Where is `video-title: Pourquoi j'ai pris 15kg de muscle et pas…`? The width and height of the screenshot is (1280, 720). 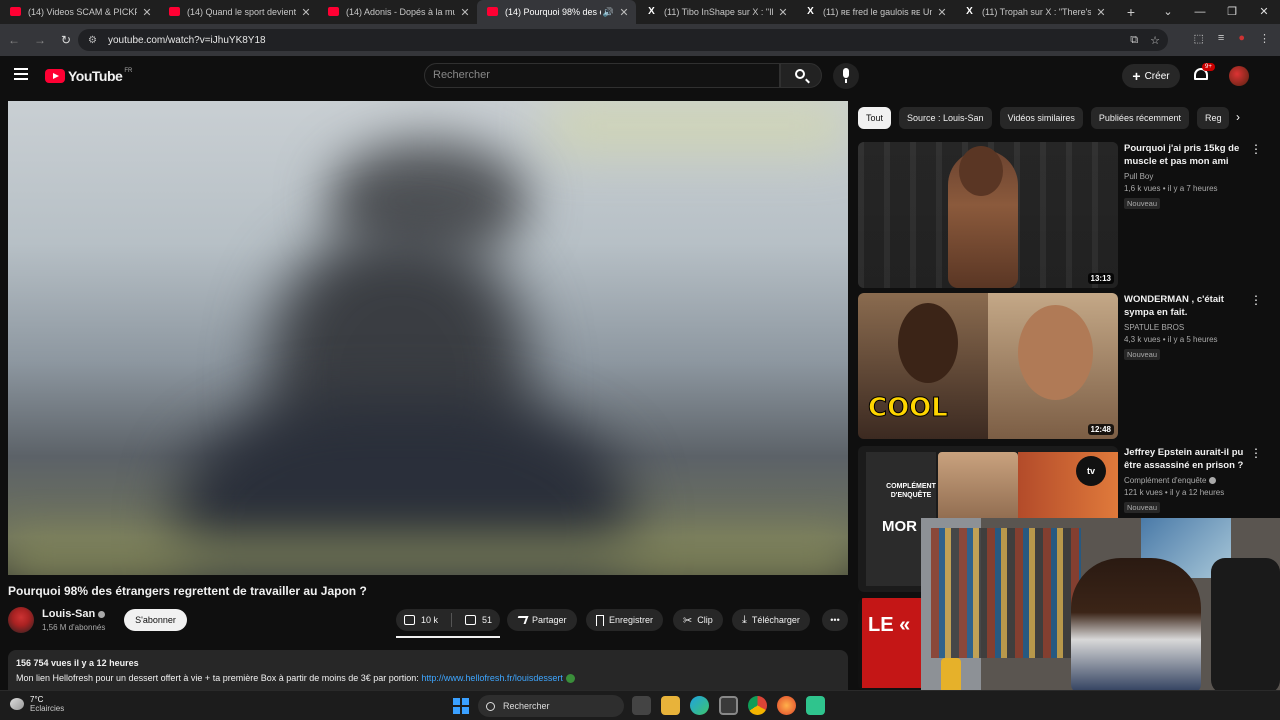
video-title: Pourquoi j'ai pris 15kg de muscle et pas… is located at coordinates (1185, 155).